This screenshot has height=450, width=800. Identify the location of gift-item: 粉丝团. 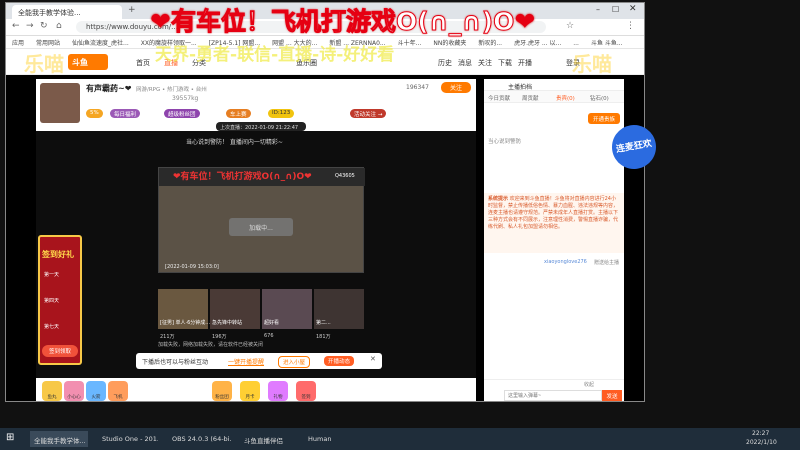
(222, 391).